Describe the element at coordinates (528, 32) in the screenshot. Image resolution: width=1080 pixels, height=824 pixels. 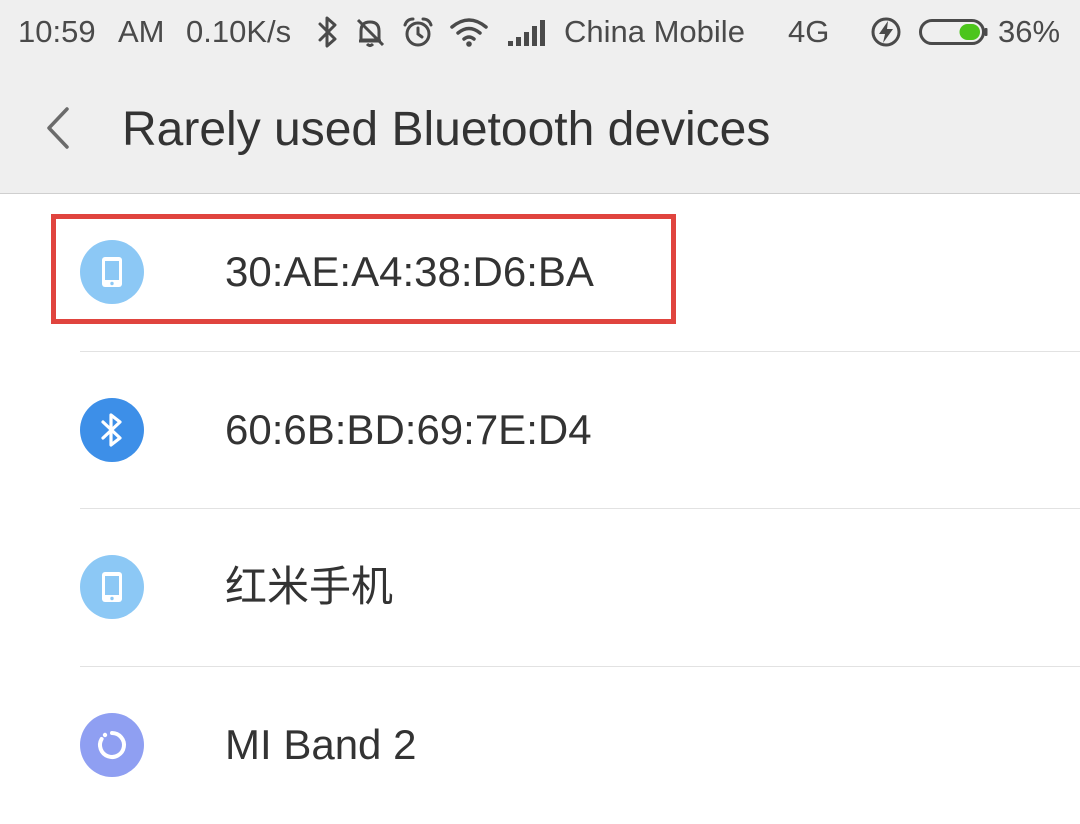
I see `signal-icon` at that location.